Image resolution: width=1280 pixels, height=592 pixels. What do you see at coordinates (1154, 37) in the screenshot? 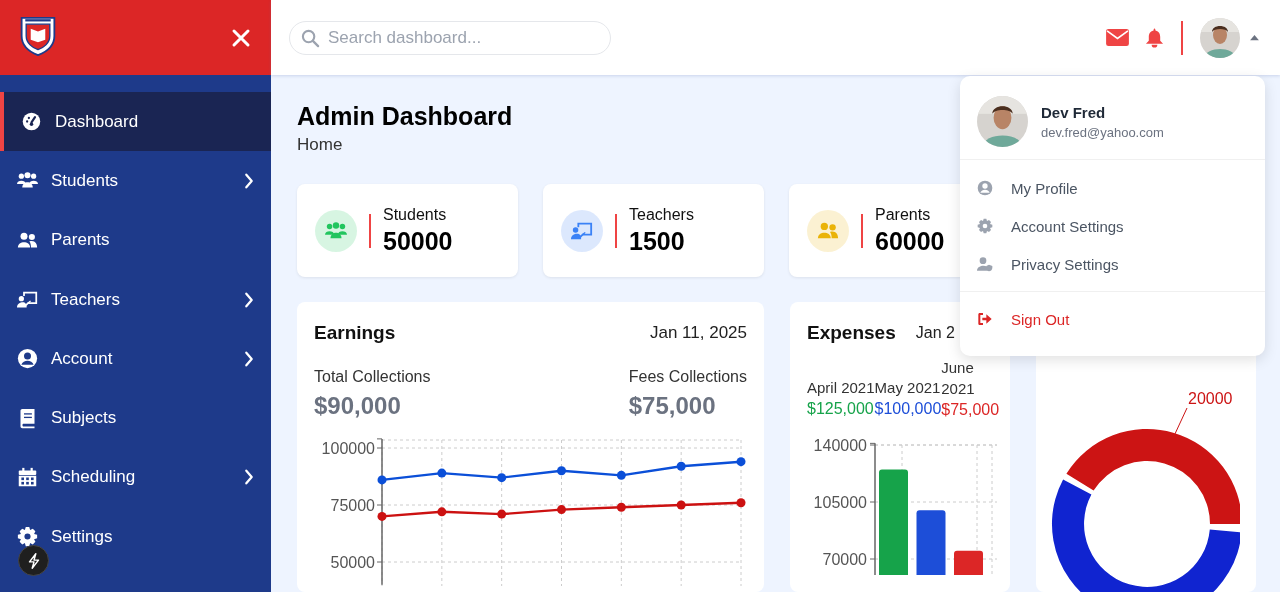
I see `bell-icon` at bounding box center [1154, 37].